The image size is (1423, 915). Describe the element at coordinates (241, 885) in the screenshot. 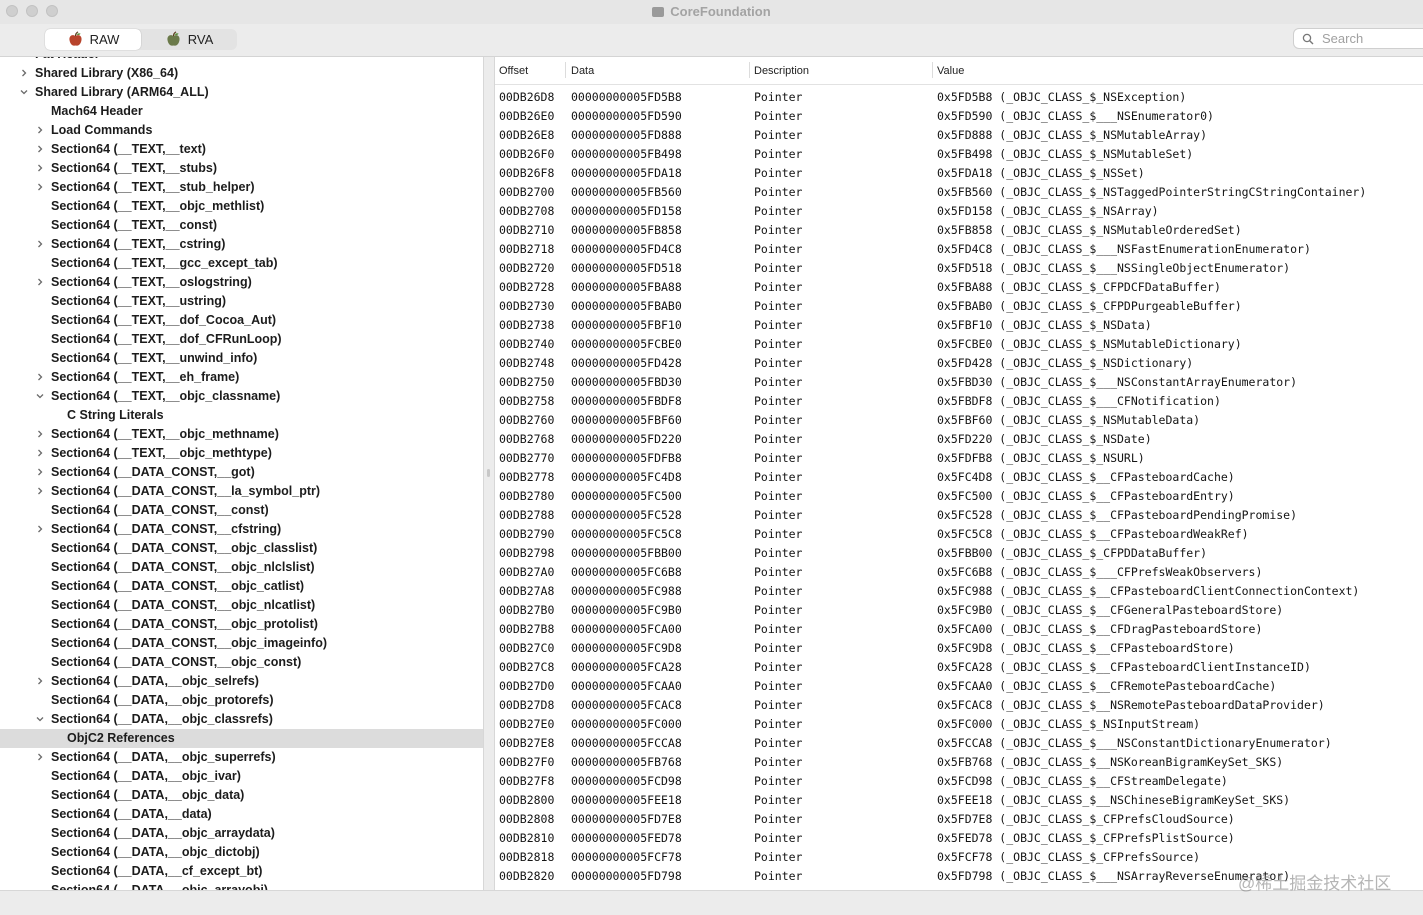

I see `tree-item: Section64 (__DATA,__objc_arrayobj)` at that location.